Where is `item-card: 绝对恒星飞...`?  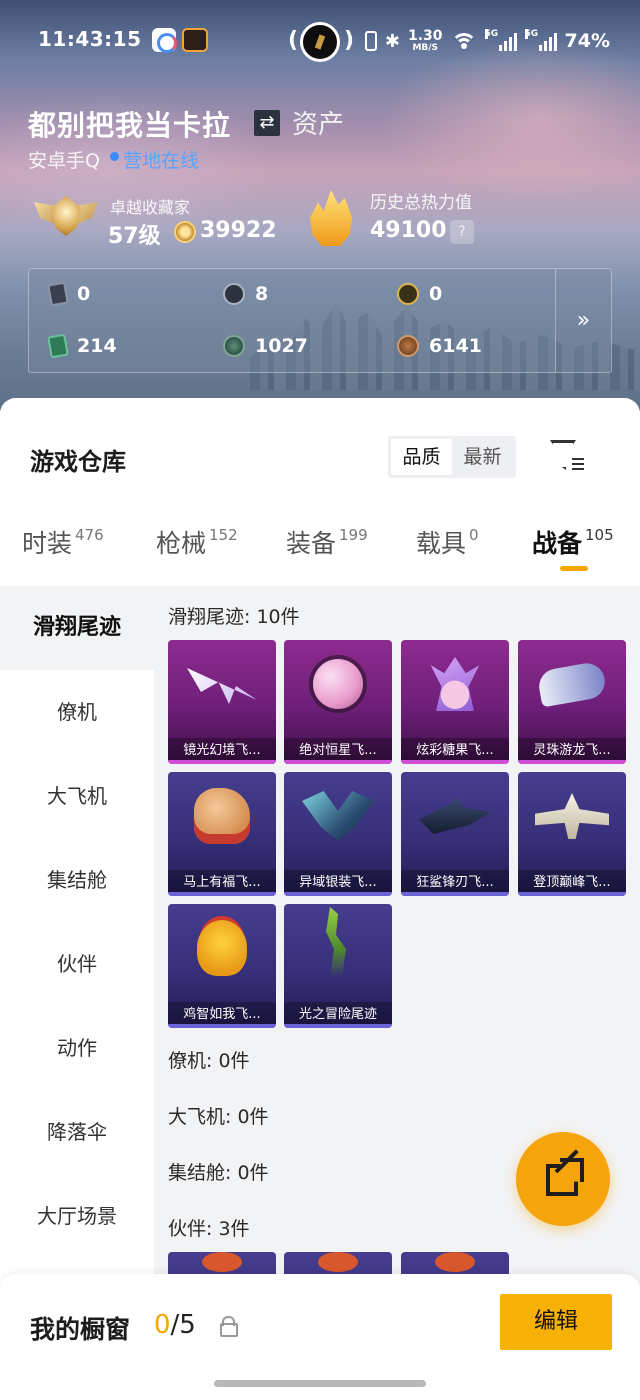
item-card: 绝对恒星飞... is located at coordinates (338, 702).